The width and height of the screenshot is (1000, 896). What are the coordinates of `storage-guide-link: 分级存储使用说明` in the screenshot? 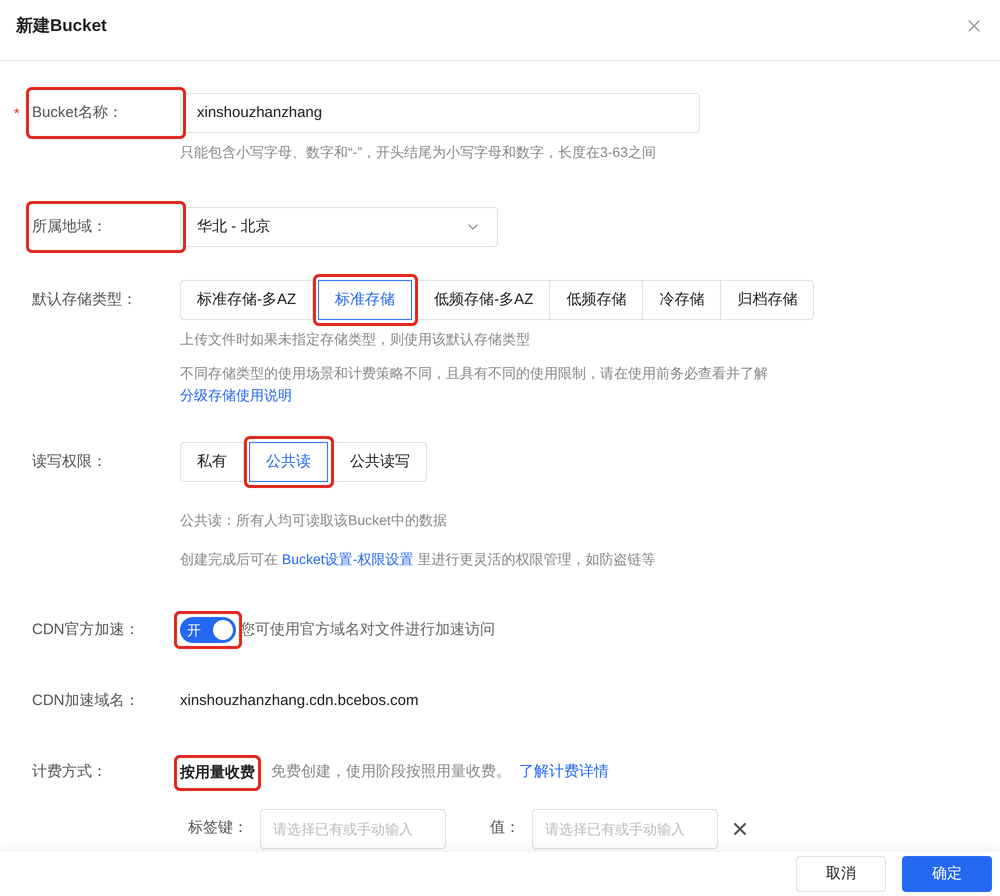 It's located at (236, 395).